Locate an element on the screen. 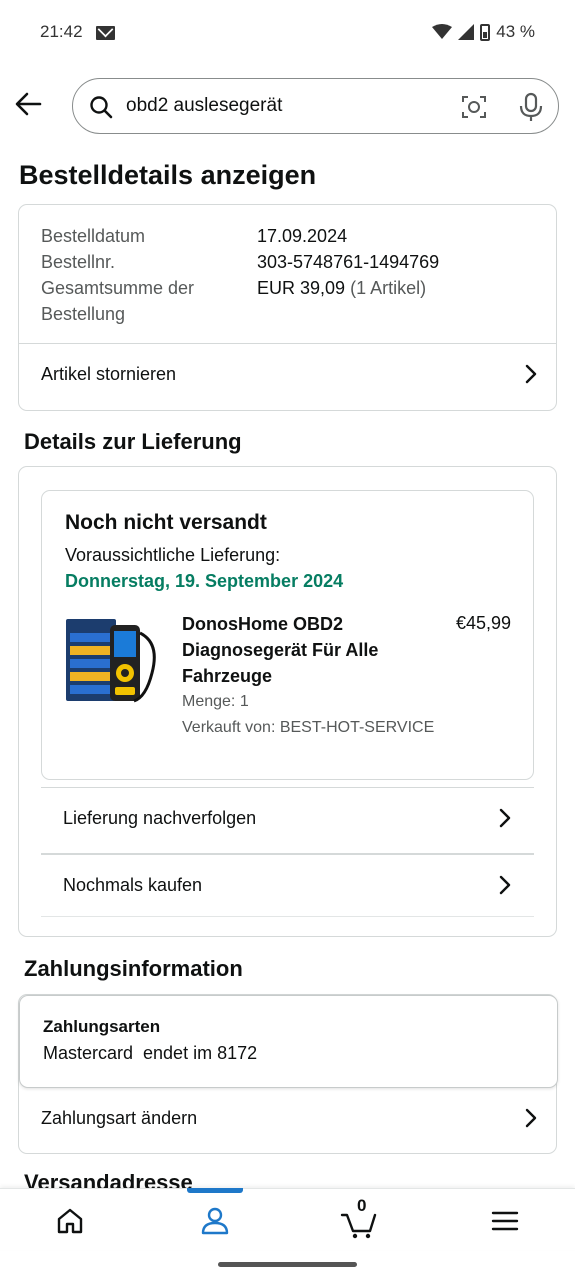  battery-level: 43 % is located at coordinates (515, 31).